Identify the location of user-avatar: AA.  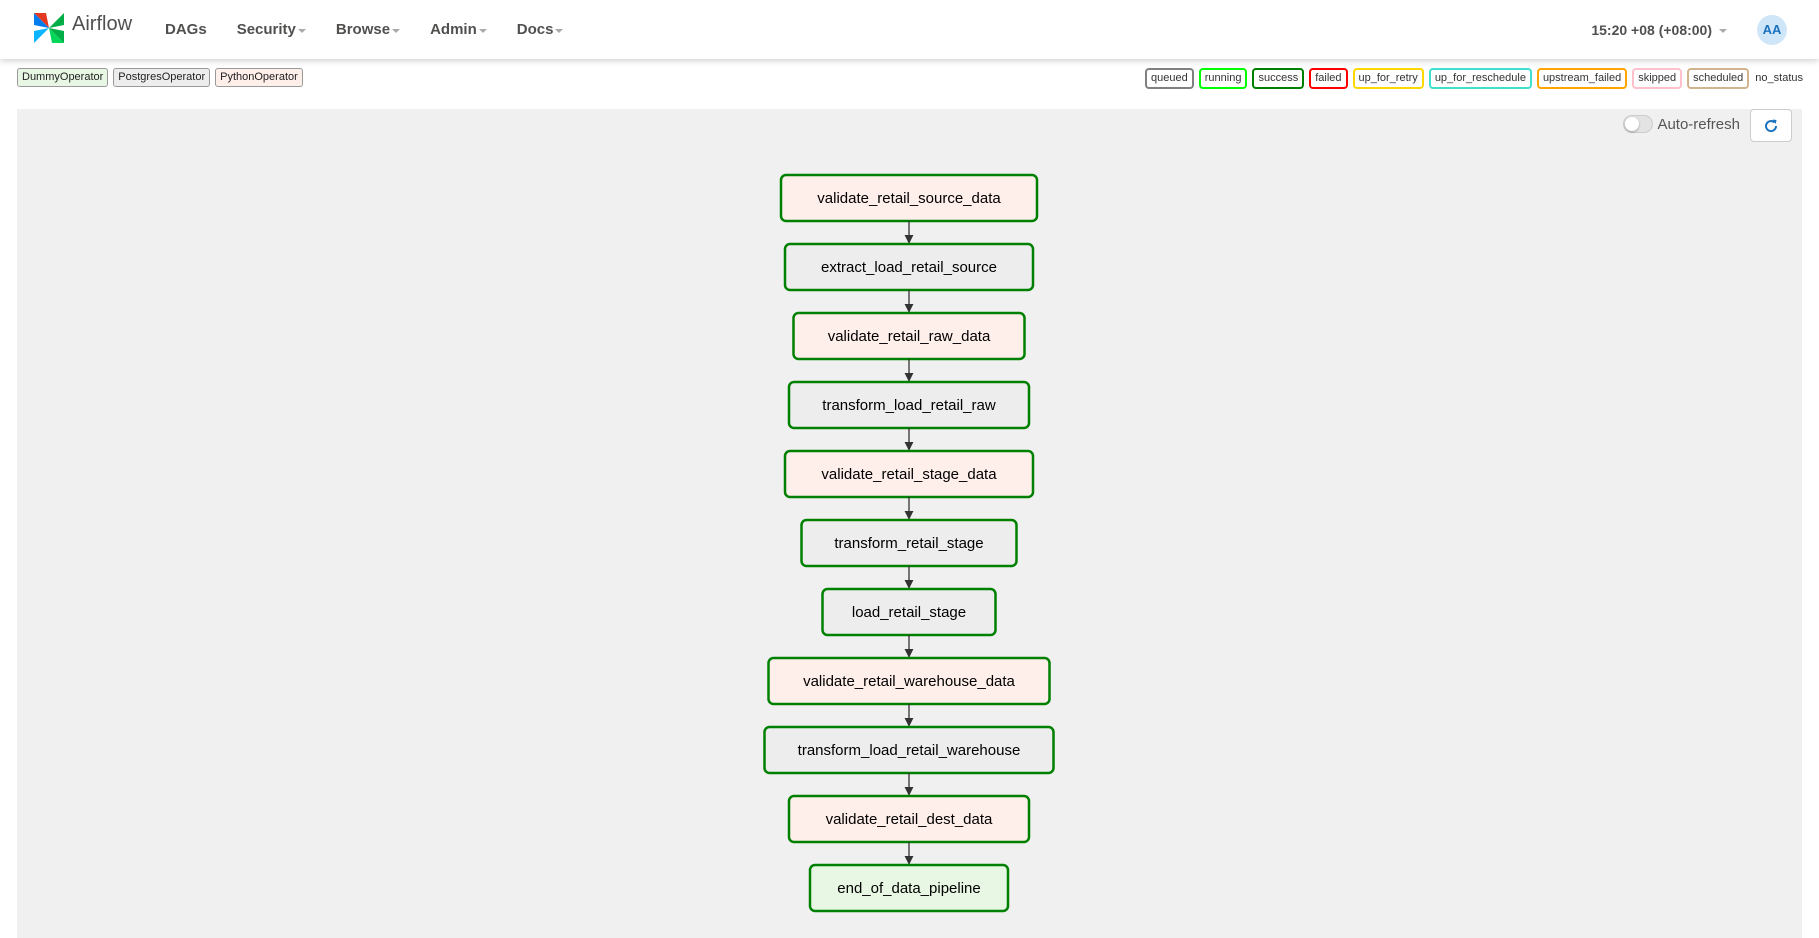
(1772, 29).